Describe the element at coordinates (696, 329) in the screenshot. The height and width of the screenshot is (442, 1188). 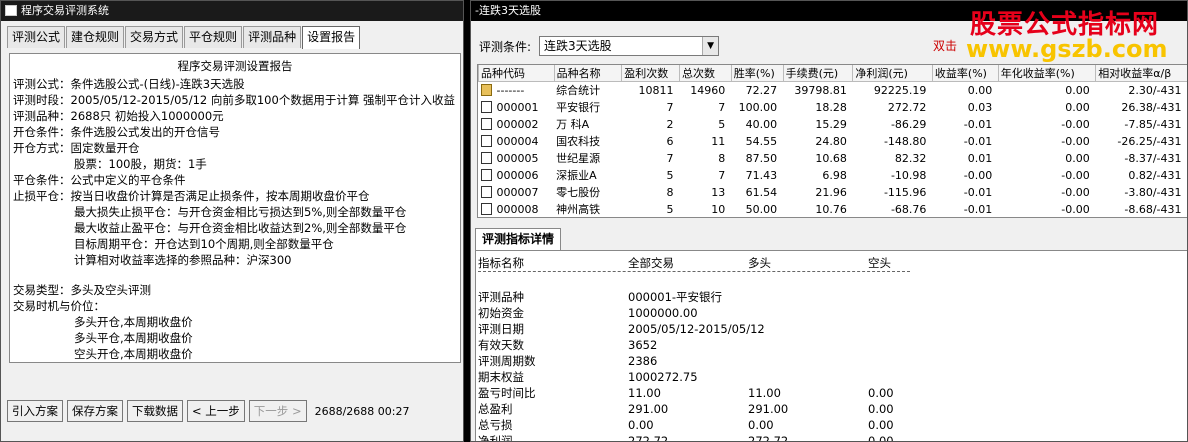
I see `detail-all: 2005/05/12-2015/05/12` at that location.